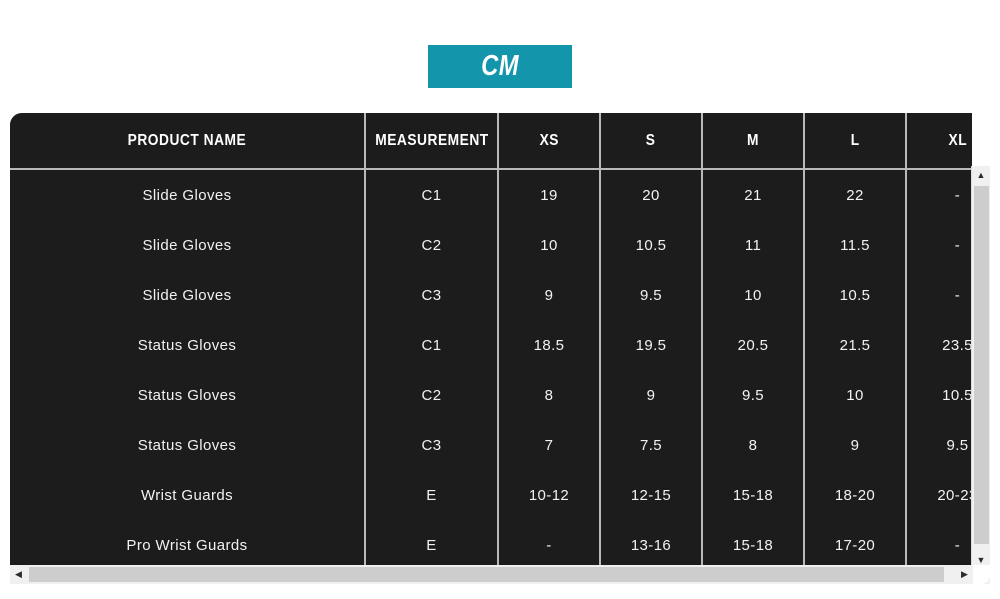  What do you see at coordinates (651, 544) in the screenshot?
I see `cell-s: 13-16` at bounding box center [651, 544].